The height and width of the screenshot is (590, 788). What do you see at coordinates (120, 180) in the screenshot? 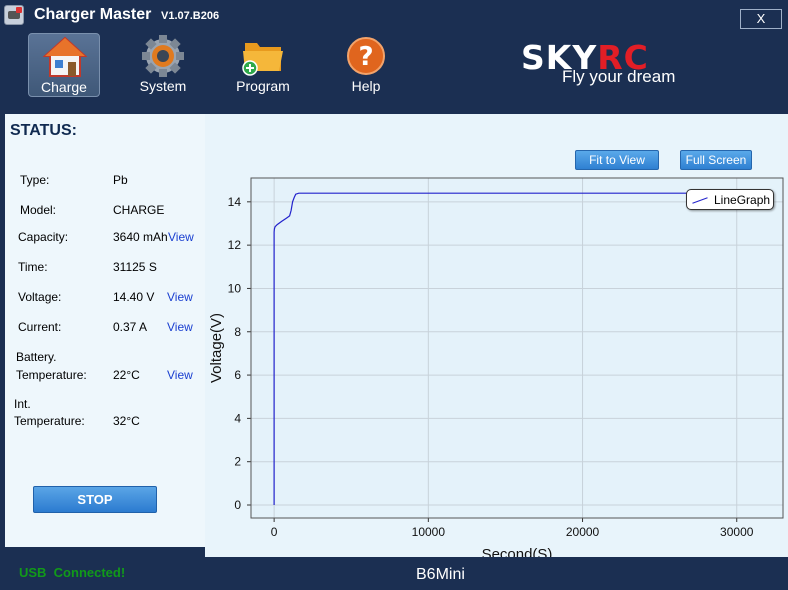
I see `type-value: Pb` at bounding box center [120, 180].